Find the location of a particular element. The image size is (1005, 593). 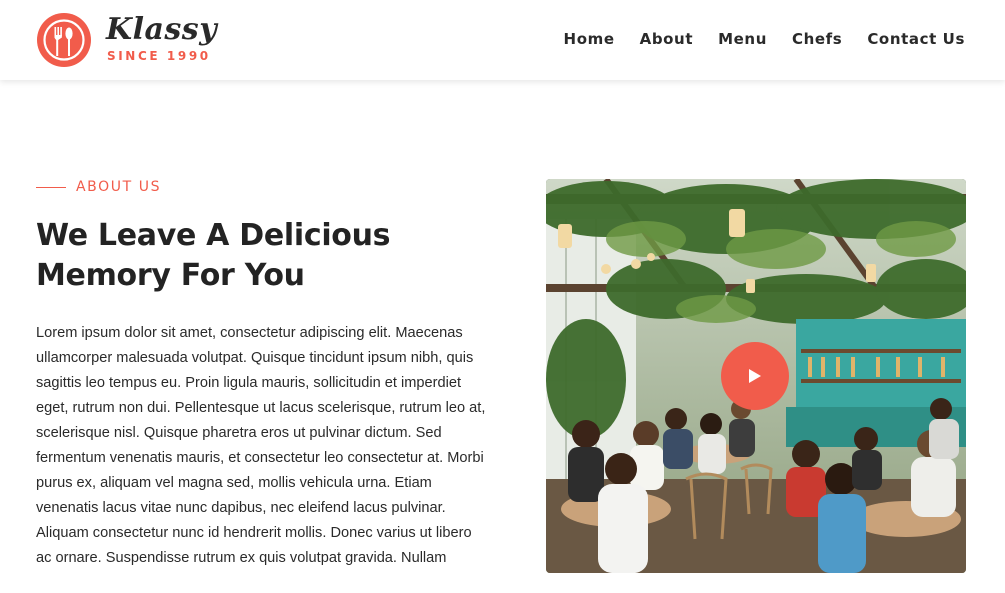

section-eyebrow: ABOUT US is located at coordinates (98, 187).